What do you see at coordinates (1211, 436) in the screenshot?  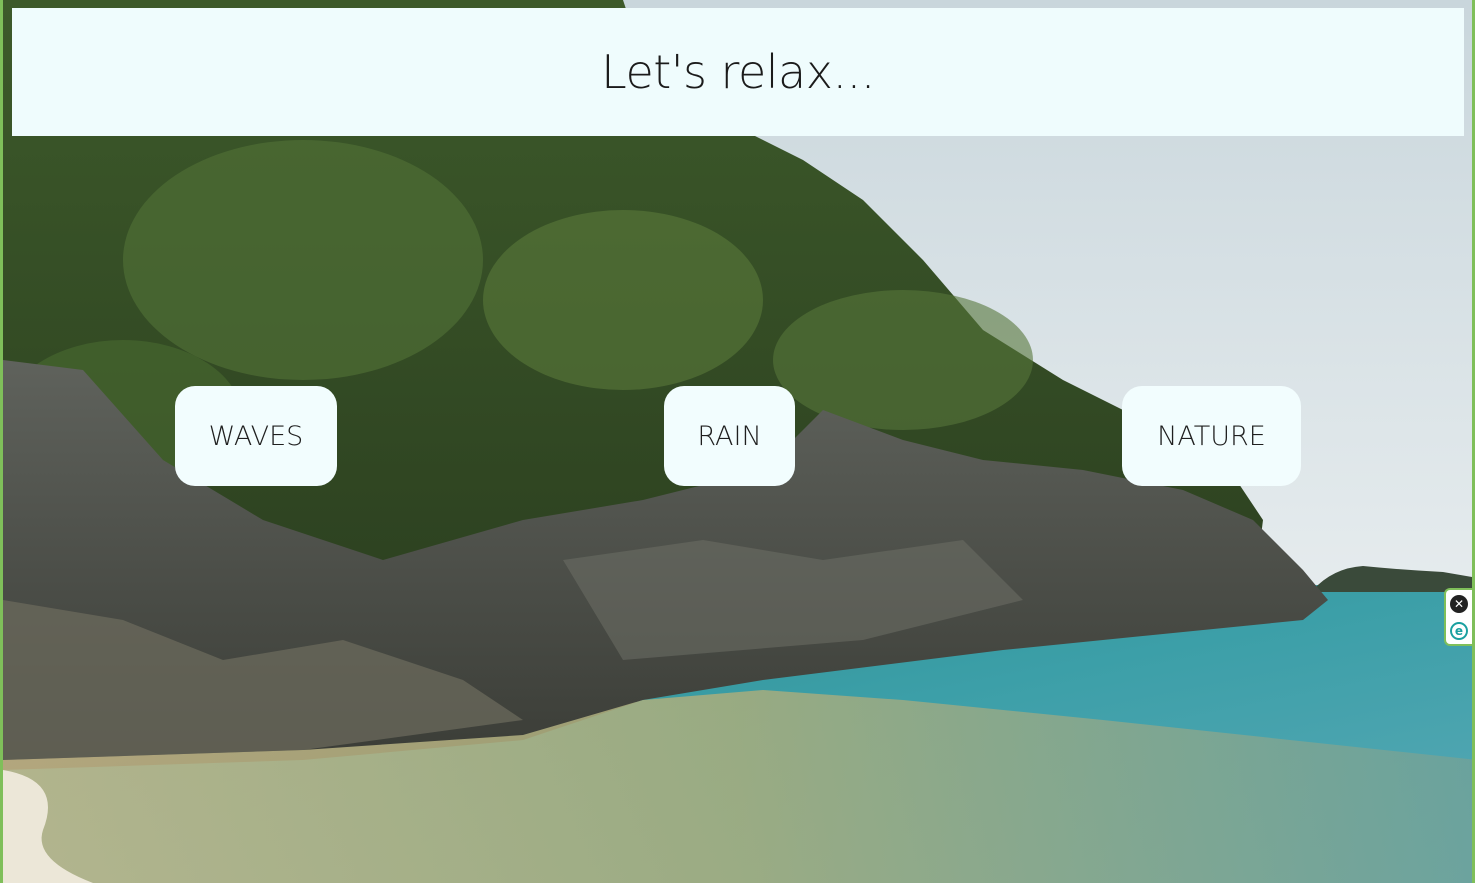 I see `nature-button: NATURE` at bounding box center [1211, 436].